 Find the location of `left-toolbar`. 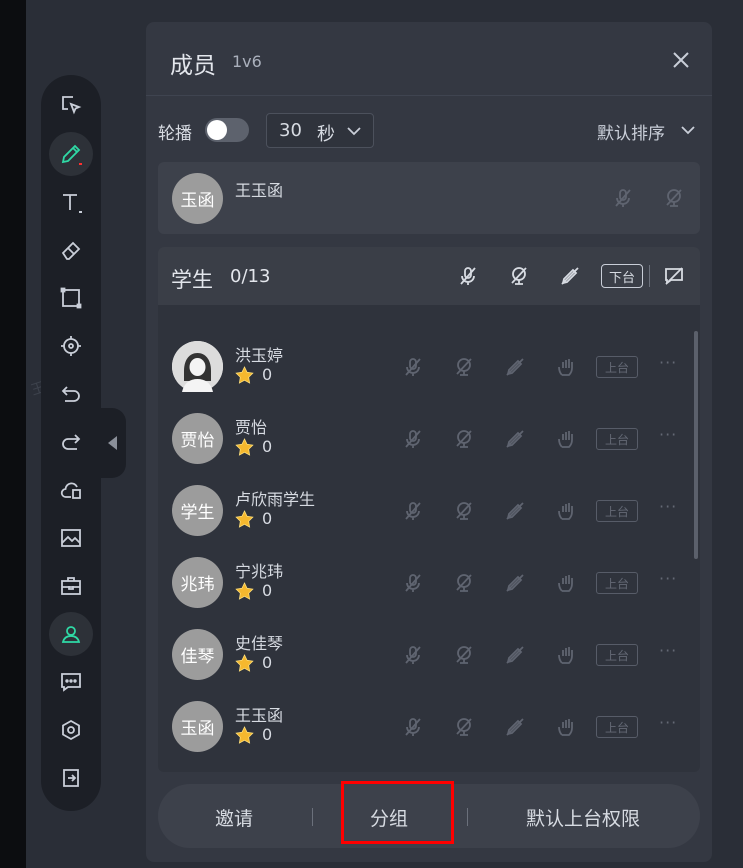

left-toolbar is located at coordinates (71, 443).